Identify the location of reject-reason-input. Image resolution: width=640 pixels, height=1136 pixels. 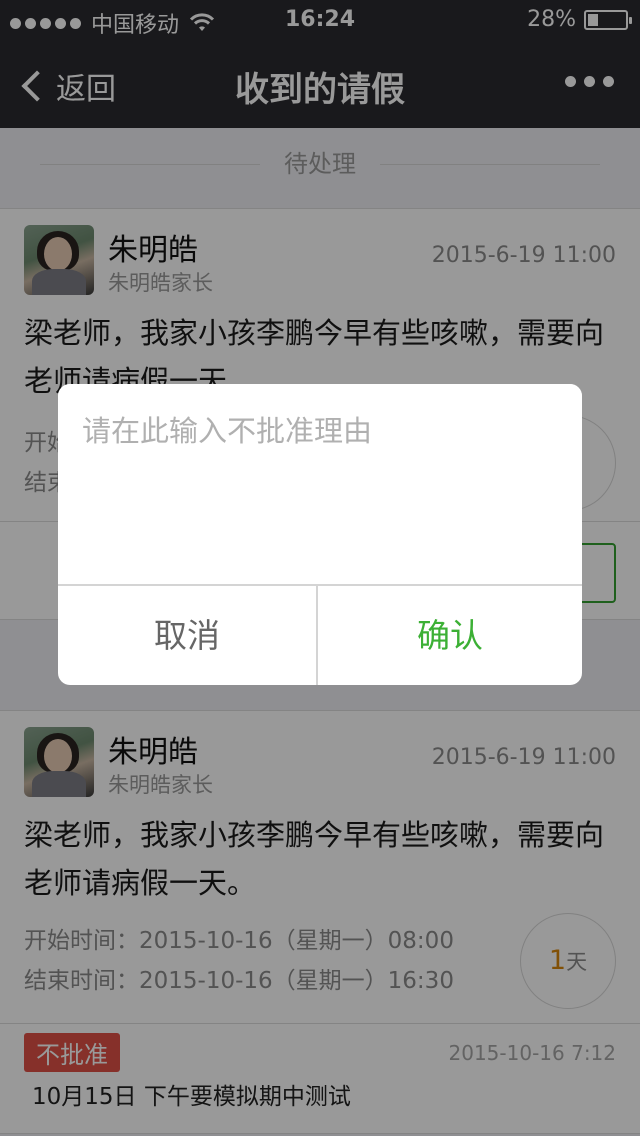
(320, 484).